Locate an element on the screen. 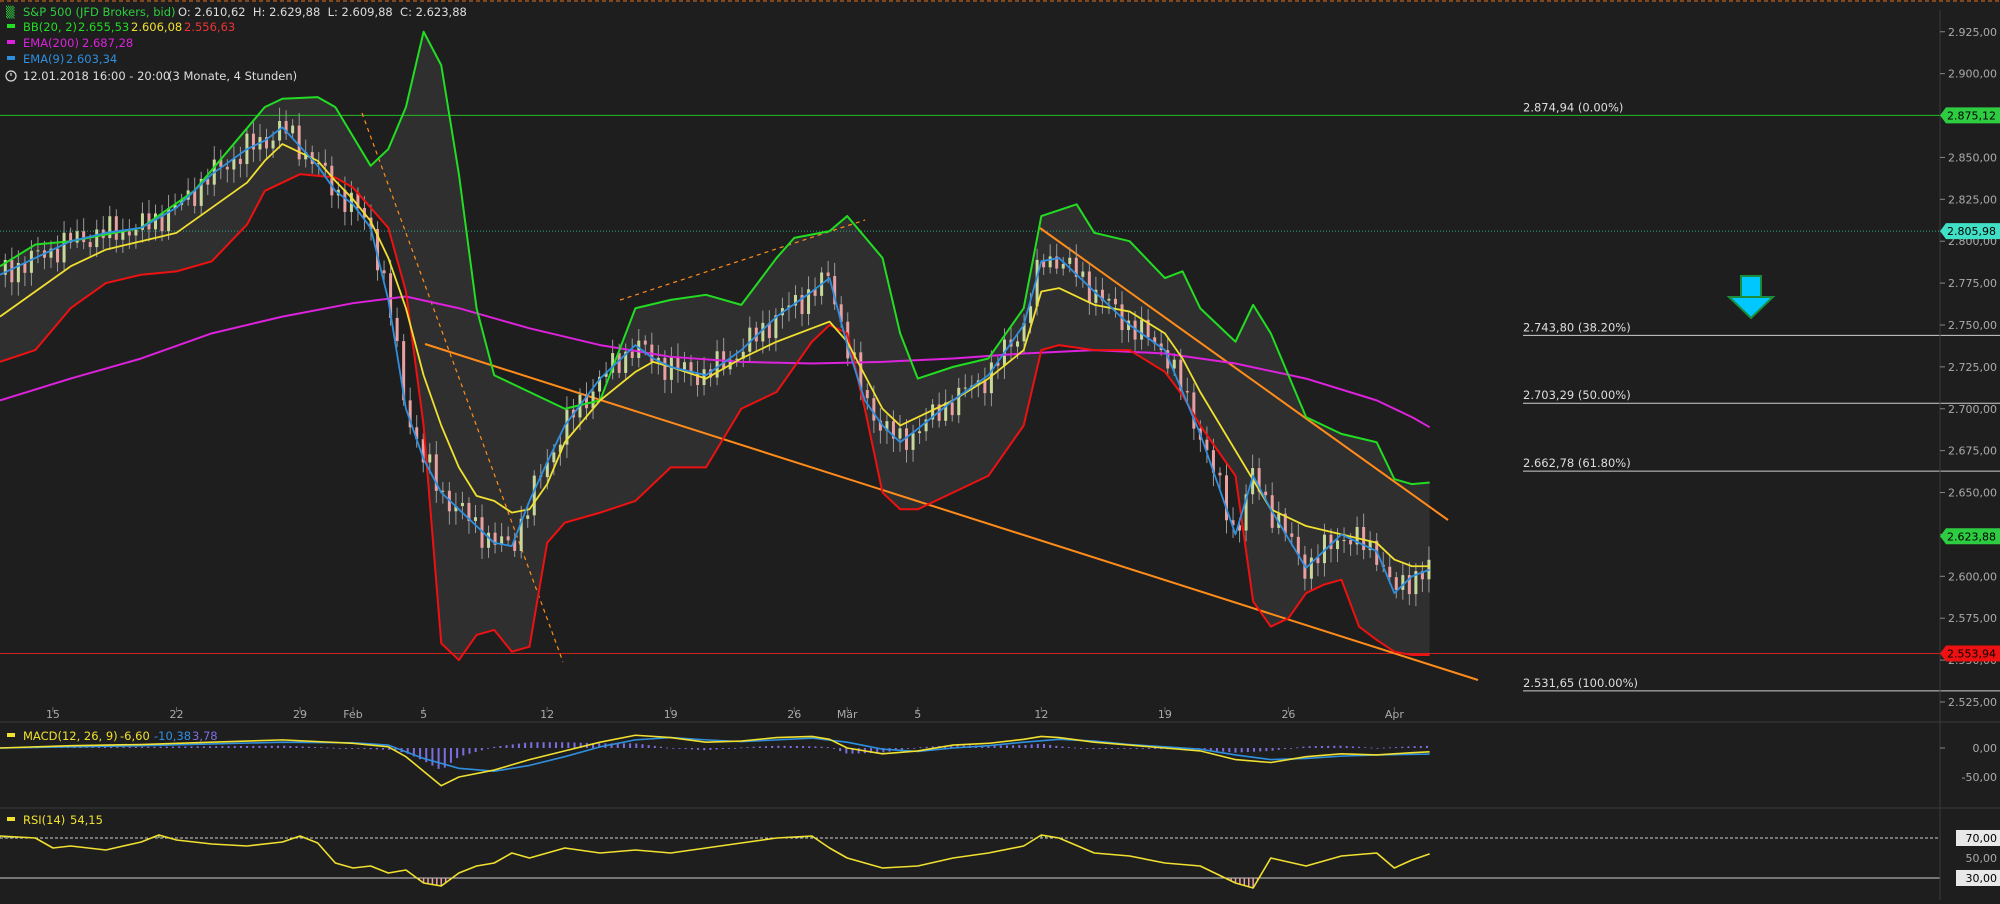 This screenshot has height=904, width=2000. ema9-swatch is located at coordinates (11, 58).